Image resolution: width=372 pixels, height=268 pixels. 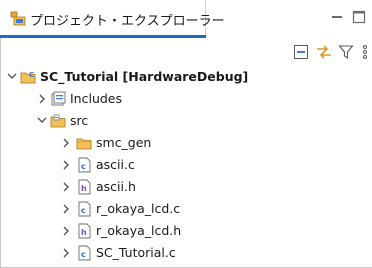 I want to click on tree-row-smc-gen: smc_gen, so click(x=186, y=143).